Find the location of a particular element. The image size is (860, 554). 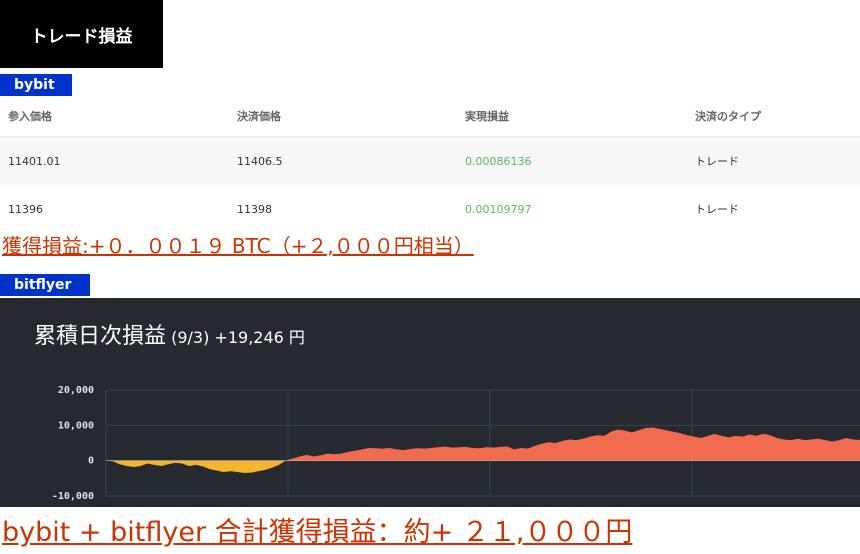

chart-title-sub: (9/3) +19,246 円 is located at coordinates (238, 337).